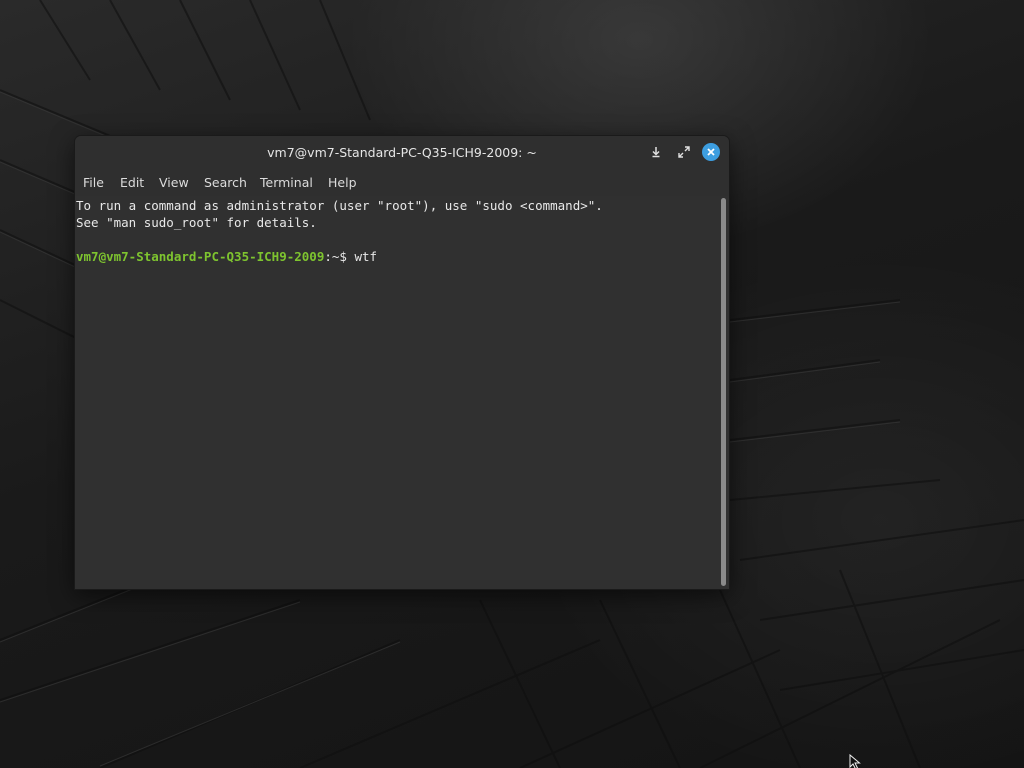 The width and height of the screenshot is (1024, 768). What do you see at coordinates (366, 256) in the screenshot?
I see `typed-command: wtf` at bounding box center [366, 256].